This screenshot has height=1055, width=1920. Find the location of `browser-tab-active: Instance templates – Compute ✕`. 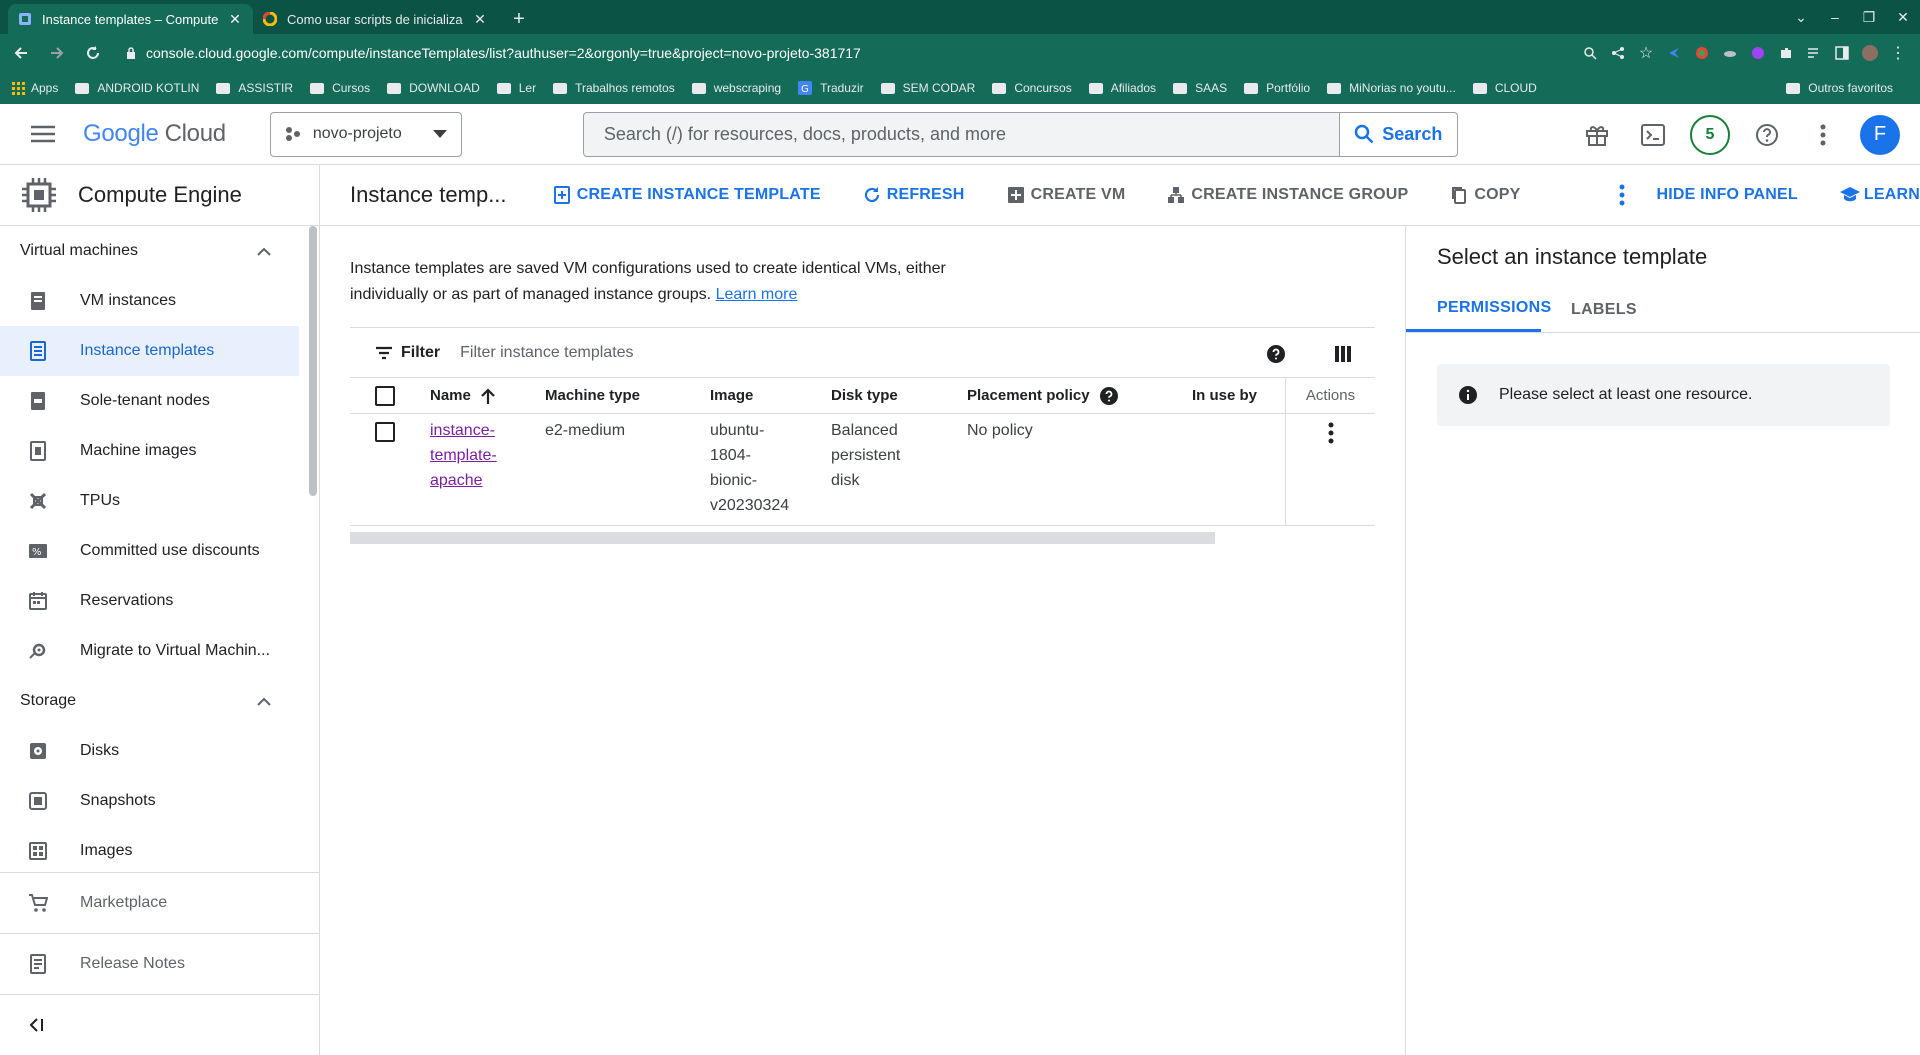

browser-tab-active: Instance templates – Compute ✕ is located at coordinates (130, 19).